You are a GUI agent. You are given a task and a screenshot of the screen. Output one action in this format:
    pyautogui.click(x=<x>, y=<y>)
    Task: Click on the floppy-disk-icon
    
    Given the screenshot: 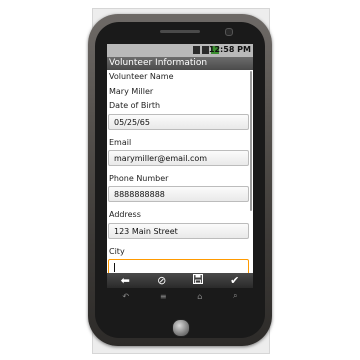 What is the action you would take?
    pyautogui.click(x=198, y=280)
    